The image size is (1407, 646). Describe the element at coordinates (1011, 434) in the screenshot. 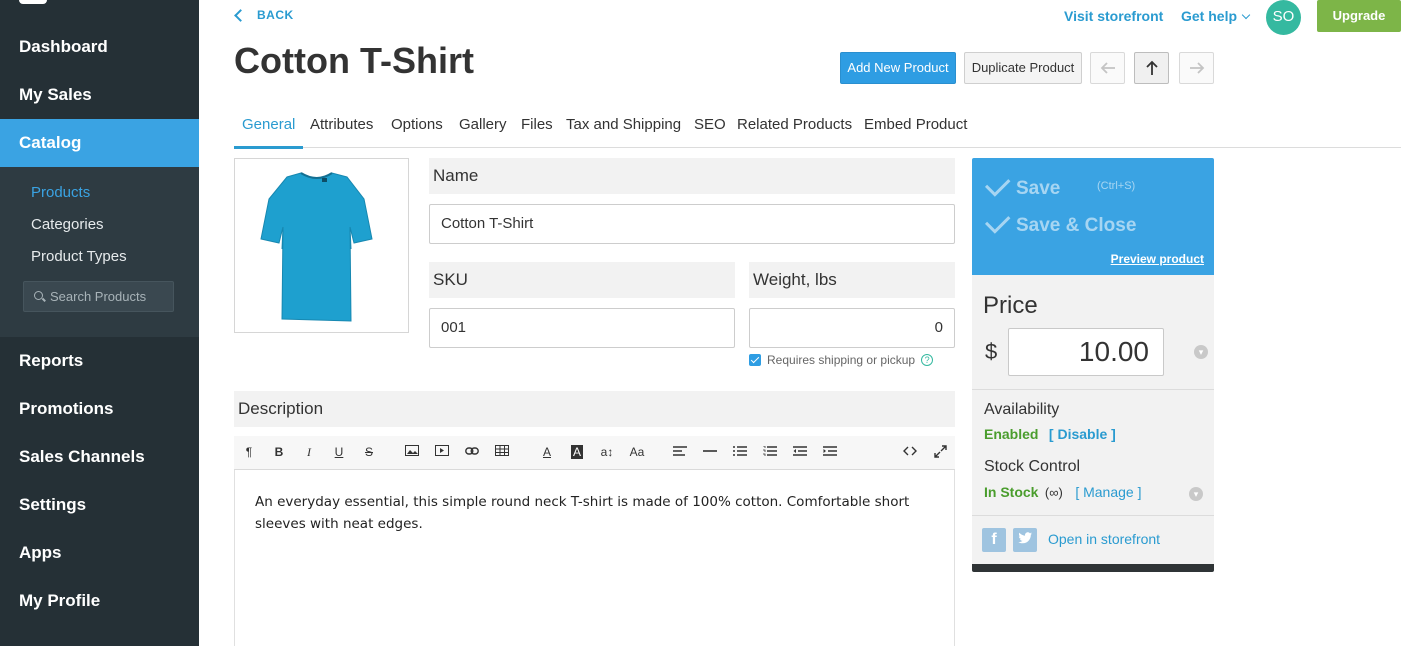

I see `availability-status: Enabled` at that location.